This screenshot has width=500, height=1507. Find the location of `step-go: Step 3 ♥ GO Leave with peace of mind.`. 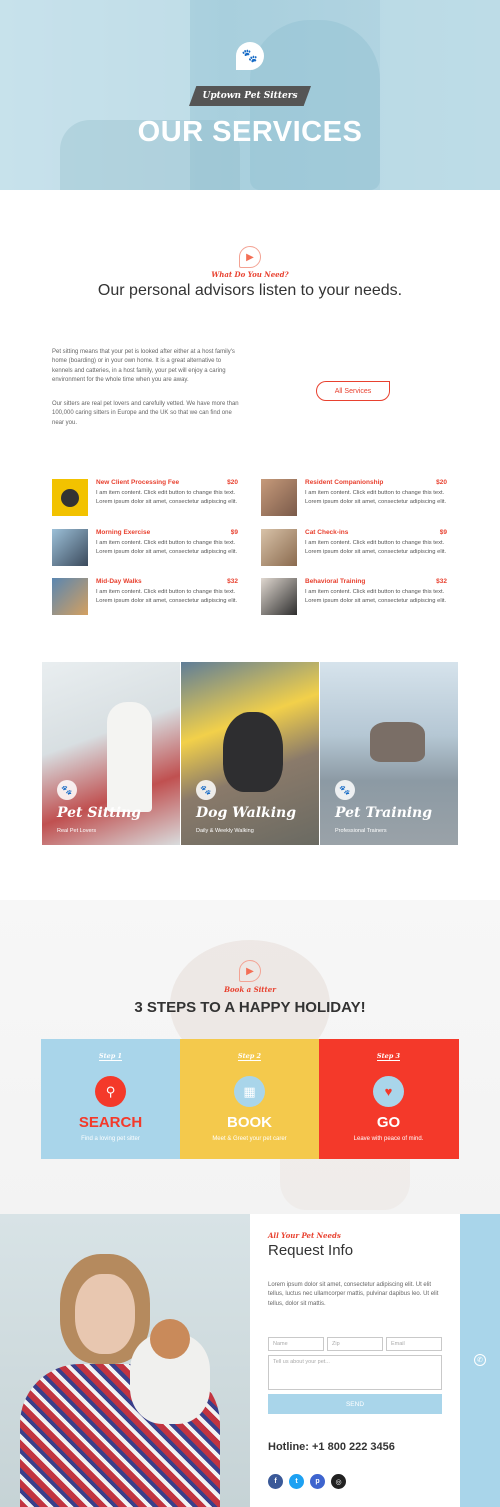

step-go: Step 3 ♥ GO Leave with peace of mind. is located at coordinates (389, 1099).